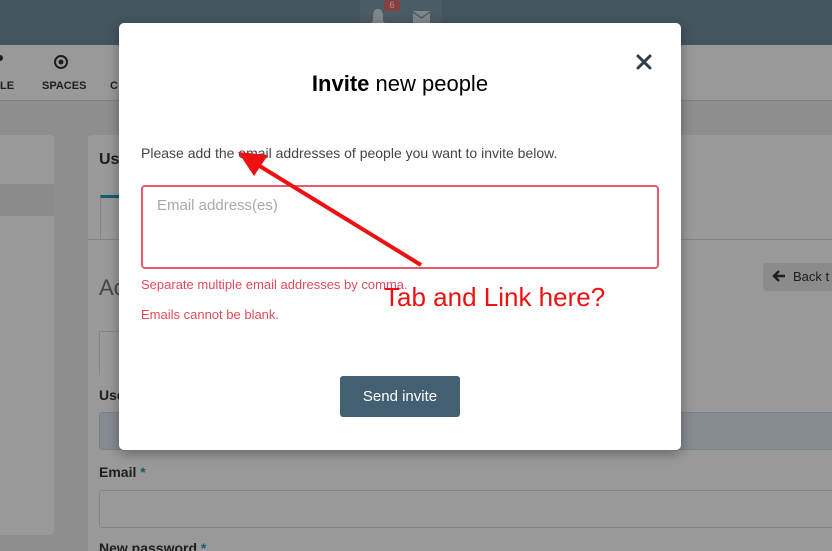 The height and width of the screenshot is (551, 832). I want to click on close-icon, so click(644, 62).